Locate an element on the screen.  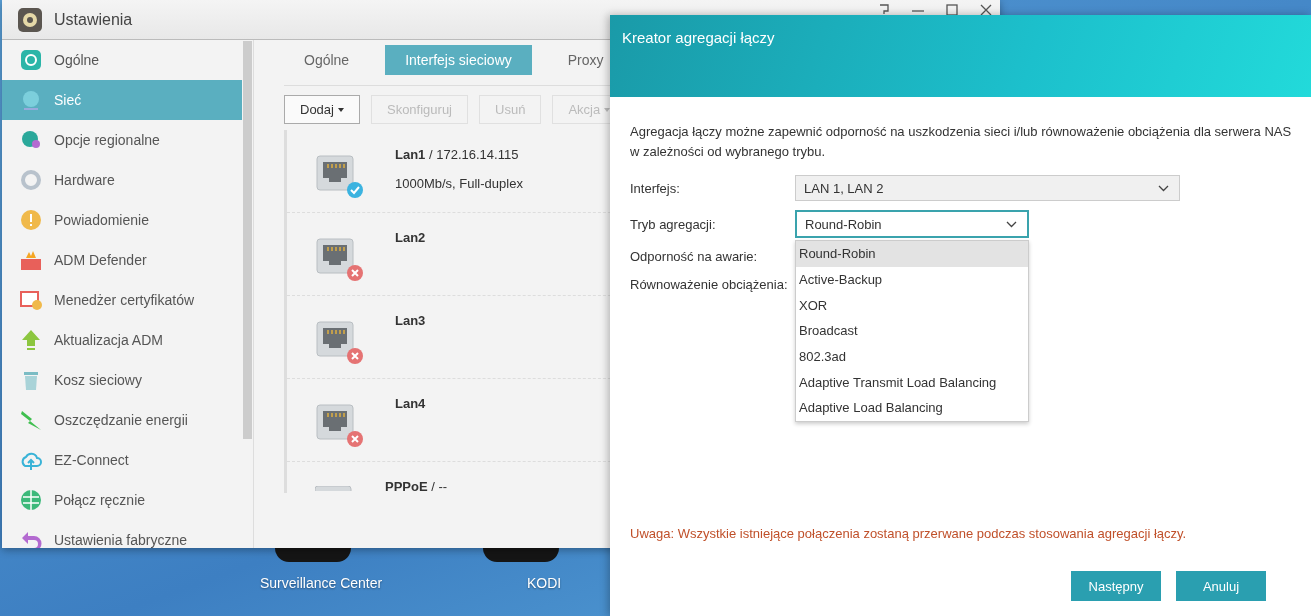
sidebar-item: ADM Defender is located at coordinates (122, 260).